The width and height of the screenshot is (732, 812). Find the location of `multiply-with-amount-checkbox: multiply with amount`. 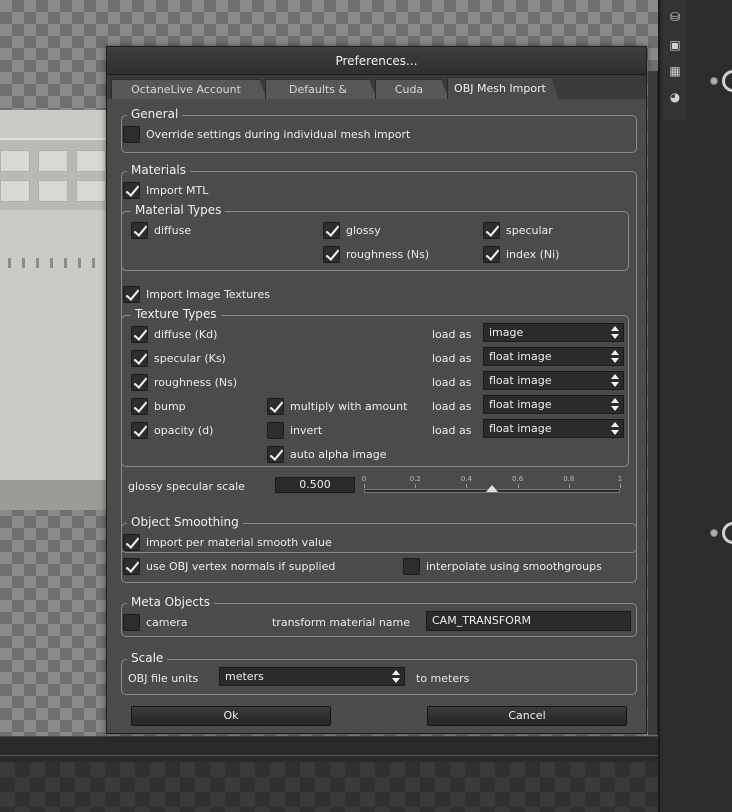

multiply-with-amount-checkbox: multiply with amount is located at coordinates (337, 406).